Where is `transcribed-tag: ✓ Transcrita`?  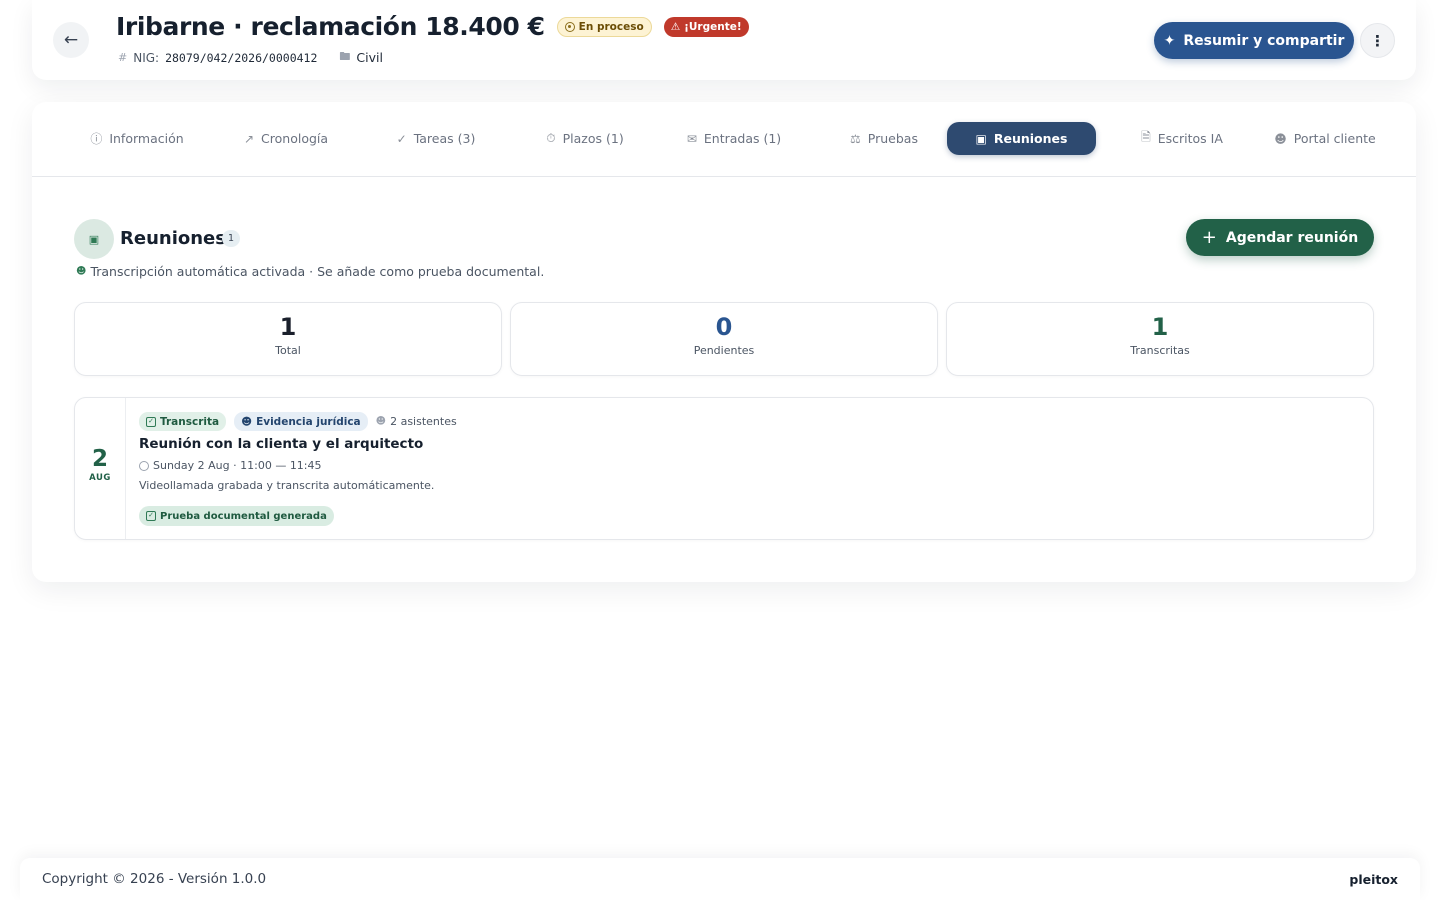
transcribed-tag: ✓ Transcrita is located at coordinates (183, 421).